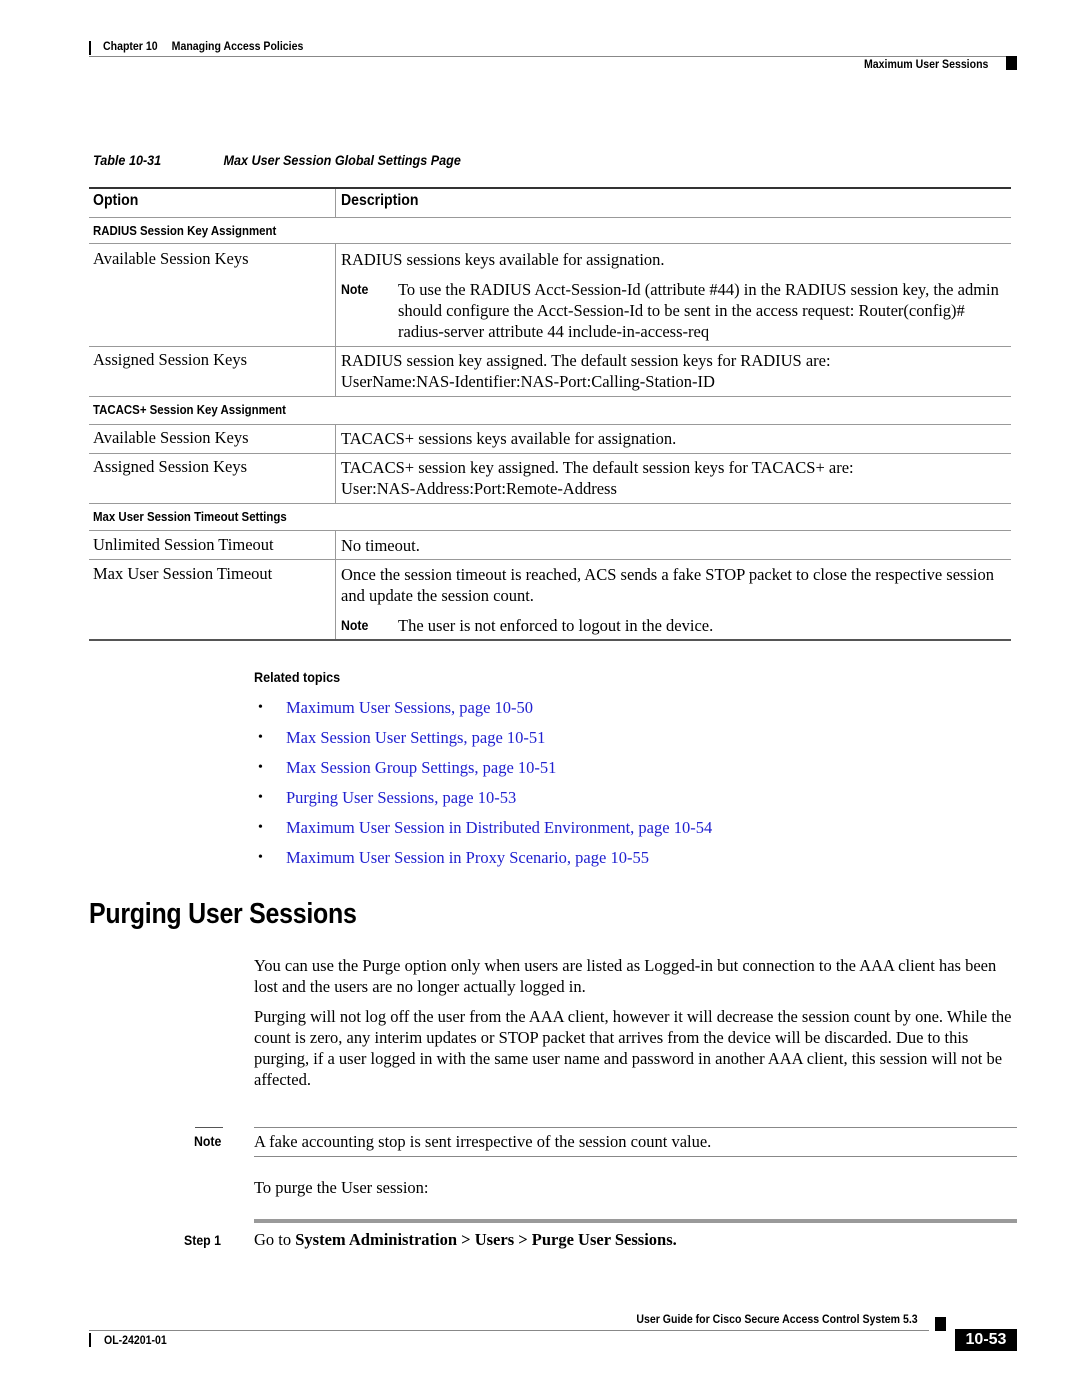 The image size is (1080, 1397). What do you see at coordinates (380, 200) in the screenshot?
I see `column-header-description: Description` at bounding box center [380, 200].